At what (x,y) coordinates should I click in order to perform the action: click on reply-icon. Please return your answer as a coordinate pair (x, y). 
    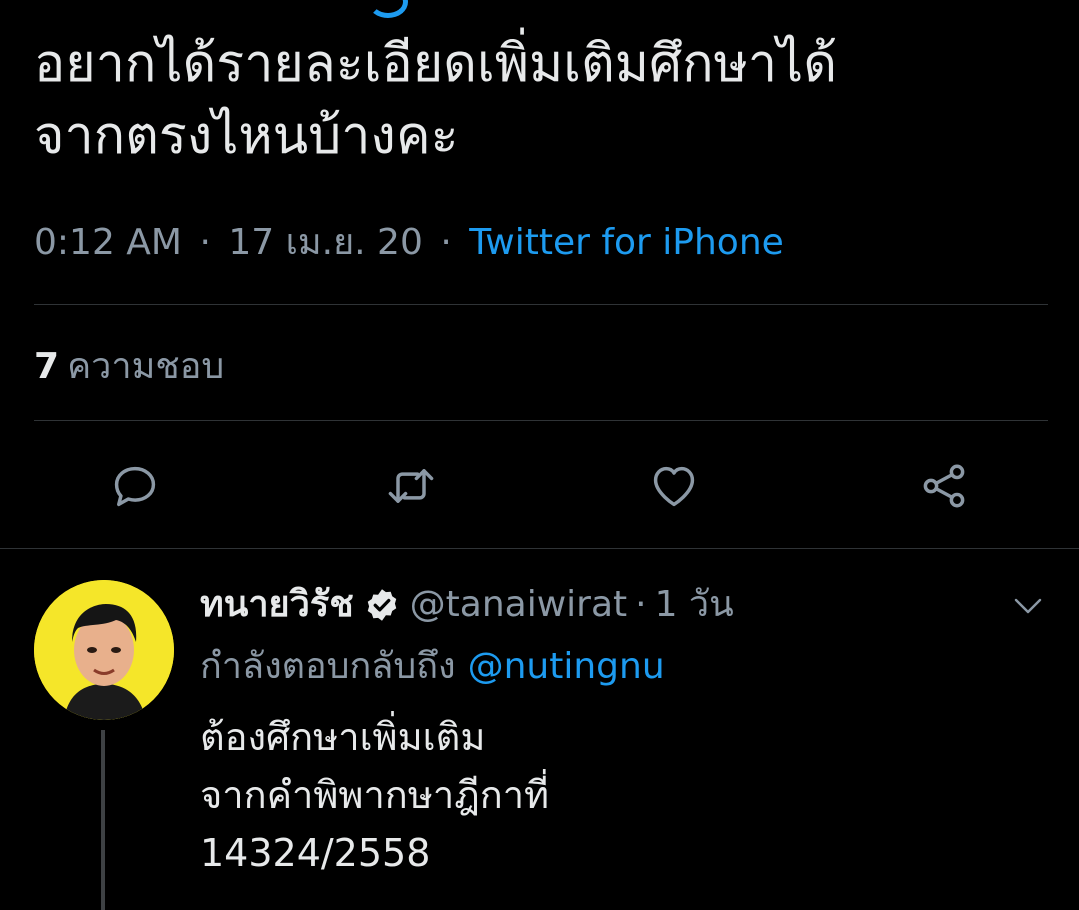
    Looking at the image, I should click on (135, 486).